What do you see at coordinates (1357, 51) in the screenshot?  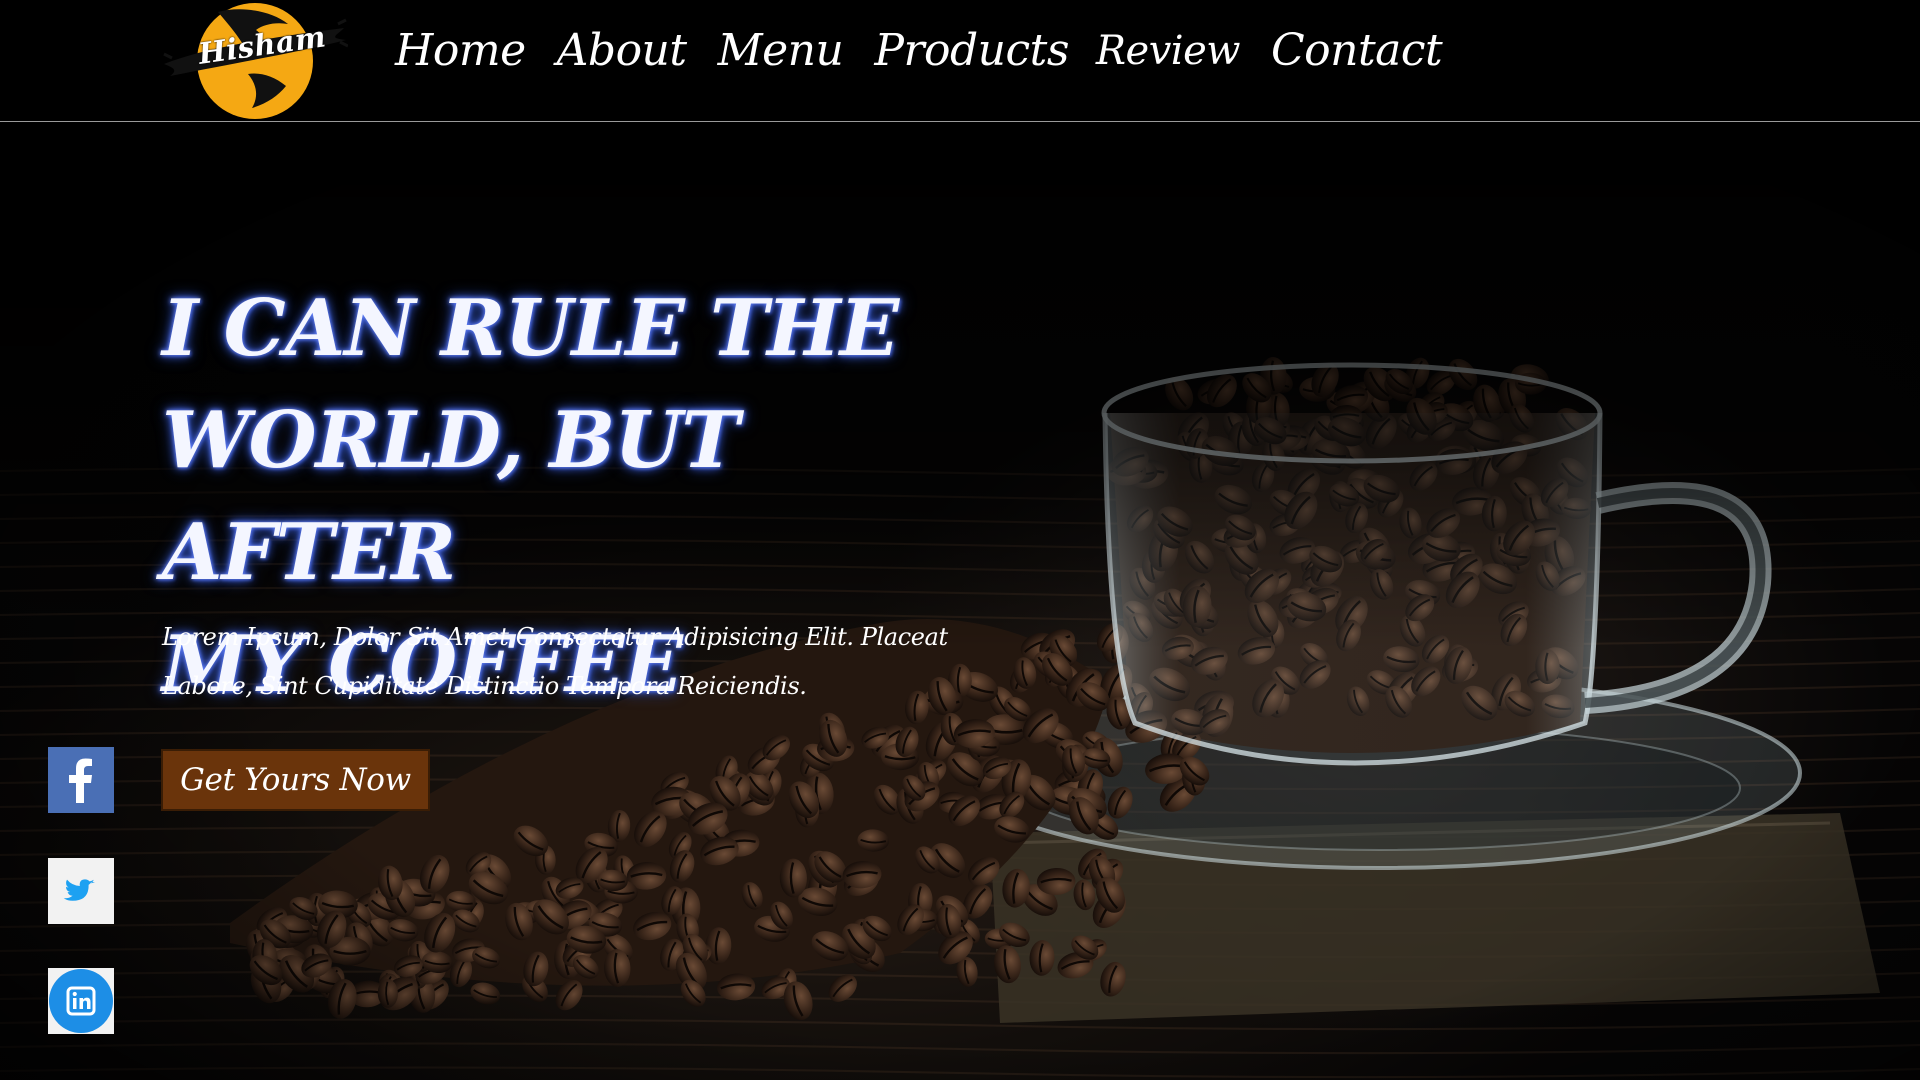 I see `nav-contact: Contact` at bounding box center [1357, 51].